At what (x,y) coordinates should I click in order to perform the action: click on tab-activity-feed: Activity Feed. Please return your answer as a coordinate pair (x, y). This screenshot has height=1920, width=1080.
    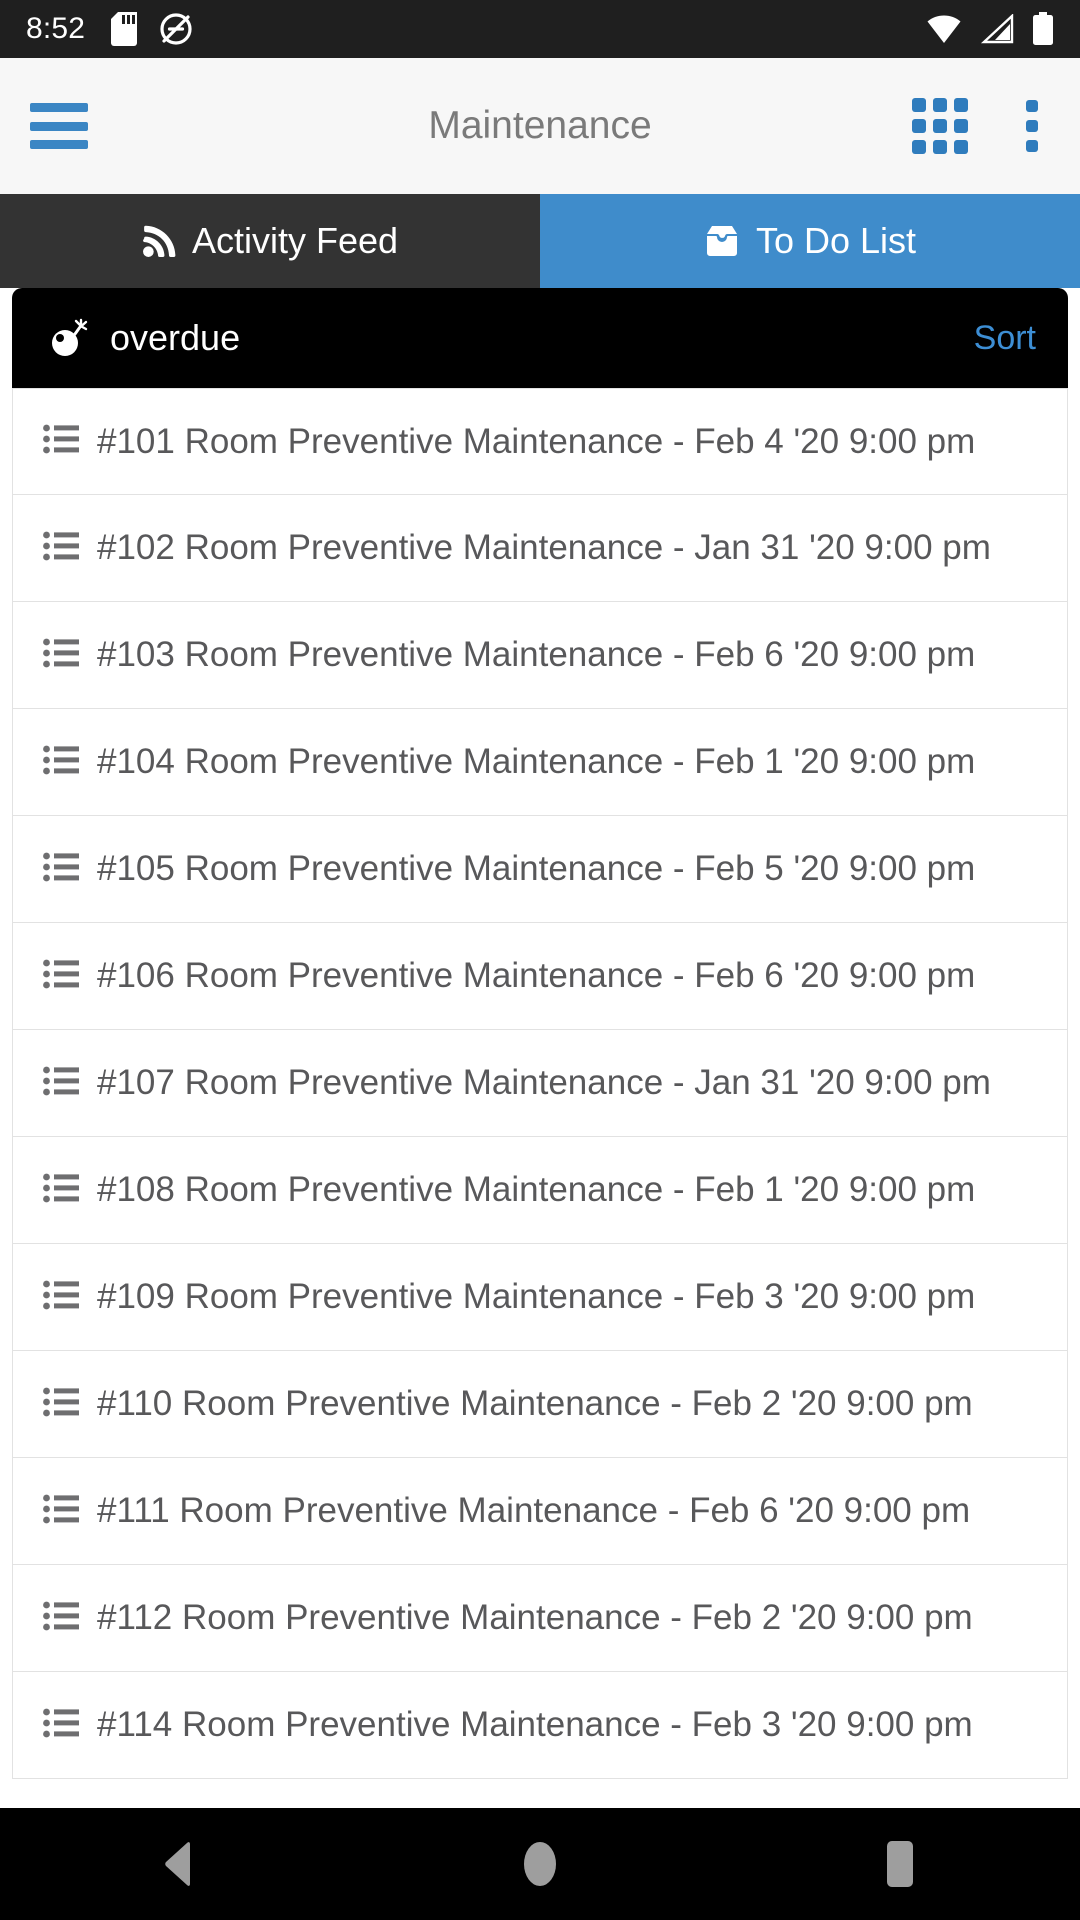
    Looking at the image, I should click on (270, 241).